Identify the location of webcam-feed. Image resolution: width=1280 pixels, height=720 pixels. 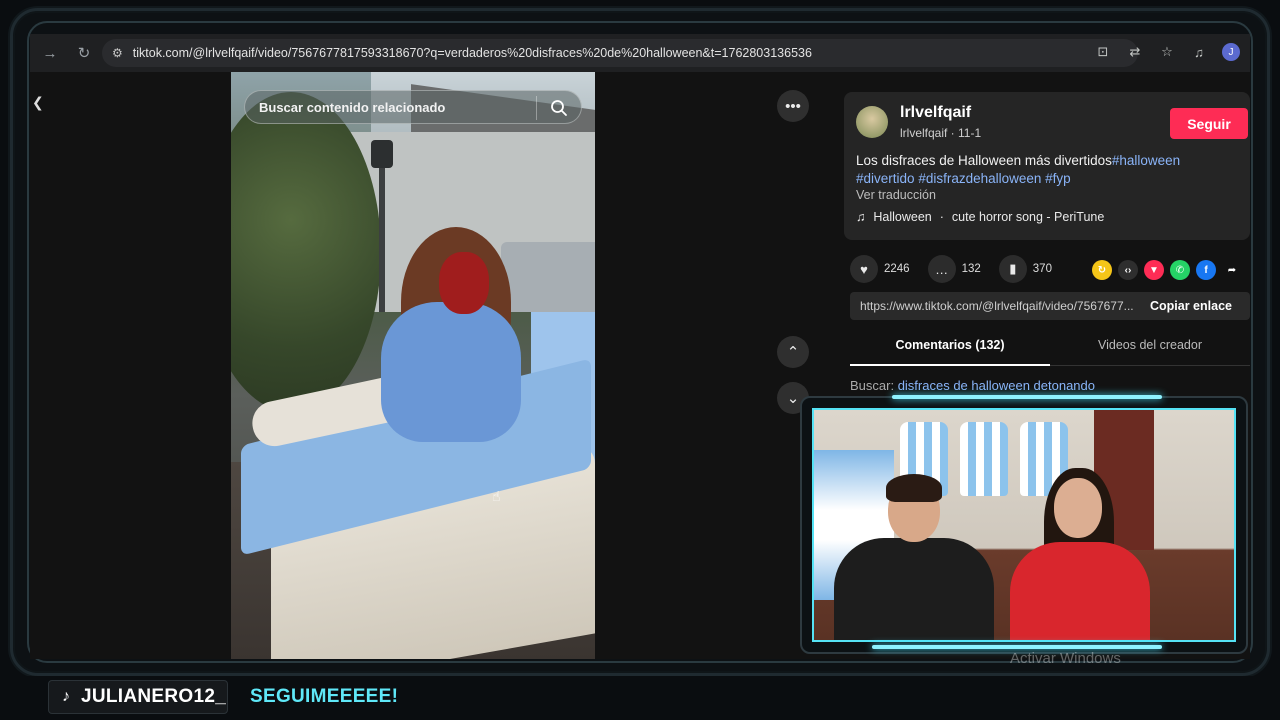
(1024, 525).